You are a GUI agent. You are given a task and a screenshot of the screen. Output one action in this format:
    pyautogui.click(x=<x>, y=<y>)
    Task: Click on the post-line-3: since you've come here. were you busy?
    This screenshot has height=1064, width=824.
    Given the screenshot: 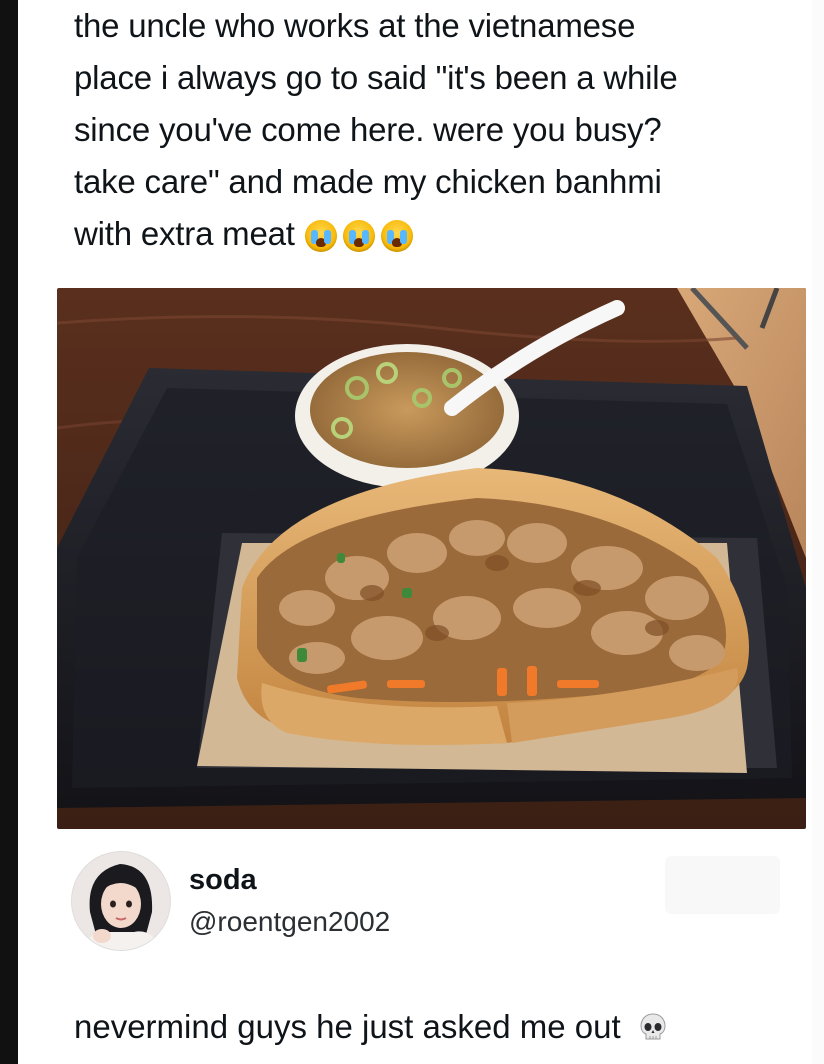 What is the action you would take?
    pyautogui.click(x=368, y=129)
    